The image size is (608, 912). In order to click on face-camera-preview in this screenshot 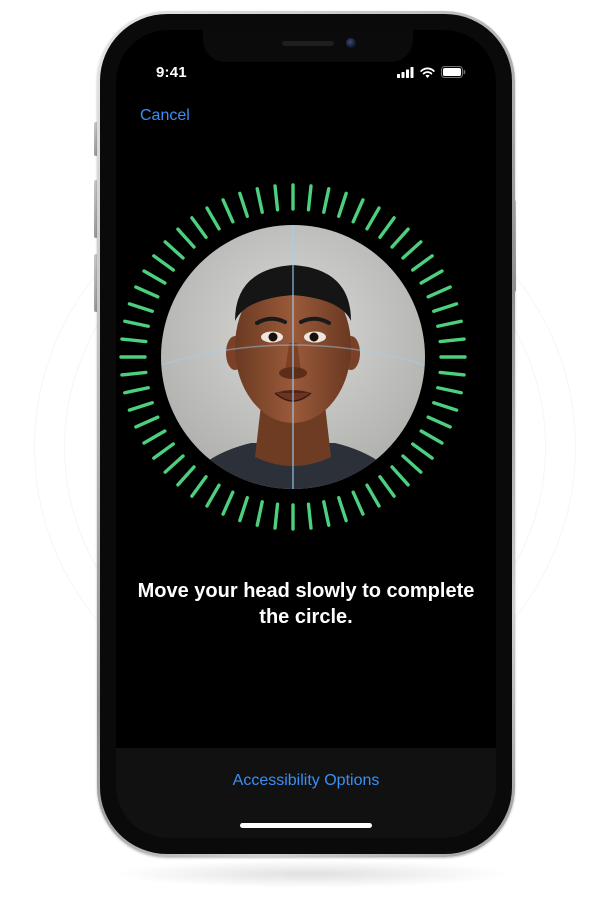, I will do `click(293, 357)`.